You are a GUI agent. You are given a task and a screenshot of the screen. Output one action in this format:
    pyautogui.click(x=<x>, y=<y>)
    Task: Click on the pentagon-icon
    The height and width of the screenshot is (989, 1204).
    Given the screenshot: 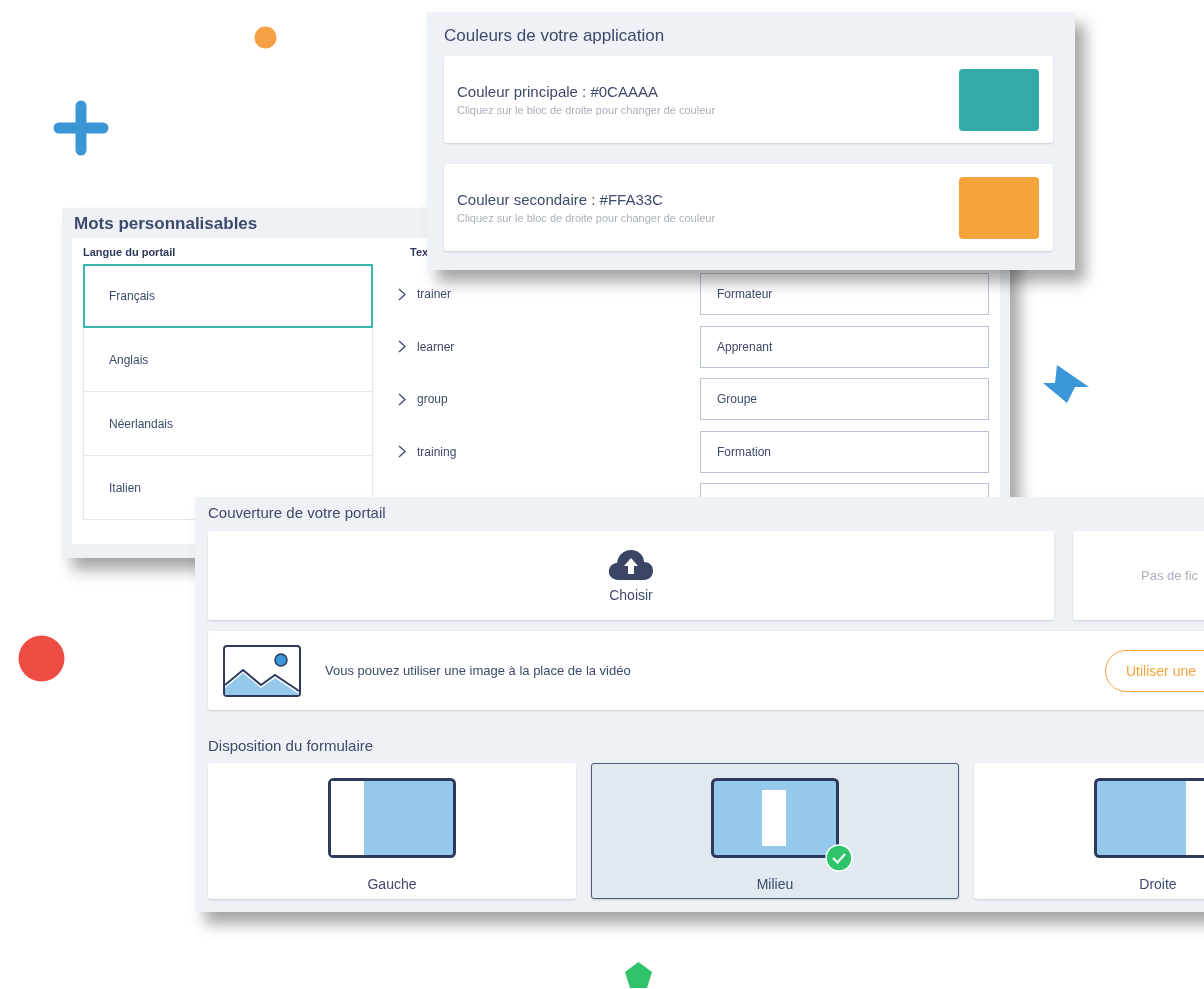 What is the action you would take?
    pyautogui.click(x=638, y=975)
    